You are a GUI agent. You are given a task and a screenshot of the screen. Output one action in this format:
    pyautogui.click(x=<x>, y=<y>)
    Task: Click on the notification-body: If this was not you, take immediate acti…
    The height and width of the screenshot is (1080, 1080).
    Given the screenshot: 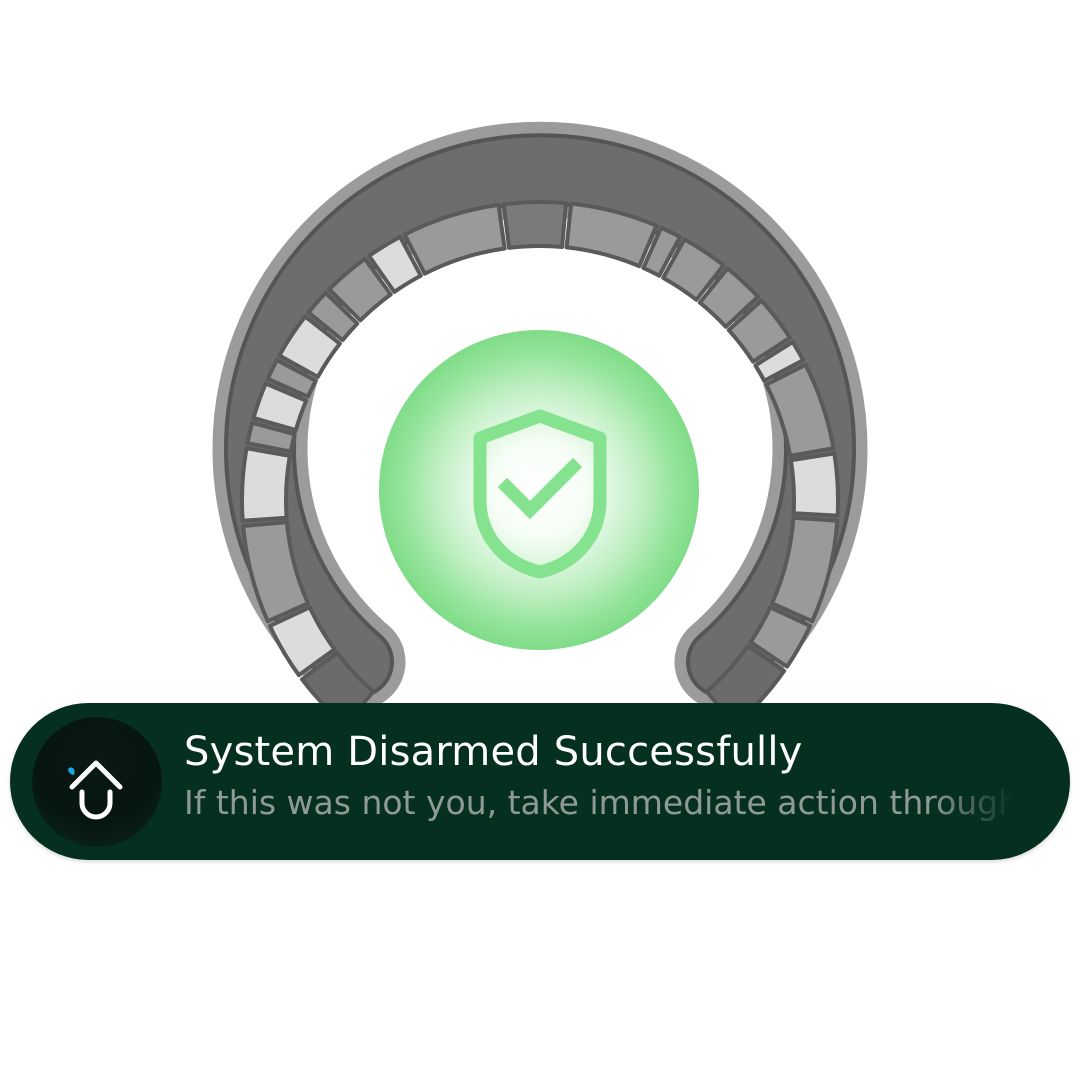 What is the action you would take?
    pyautogui.click(x=599, y=802)
    